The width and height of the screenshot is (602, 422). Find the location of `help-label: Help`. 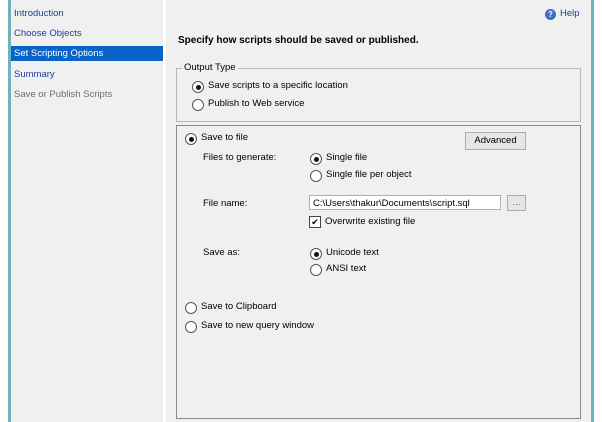

help-label: Help is located at coordinates (570, 13).